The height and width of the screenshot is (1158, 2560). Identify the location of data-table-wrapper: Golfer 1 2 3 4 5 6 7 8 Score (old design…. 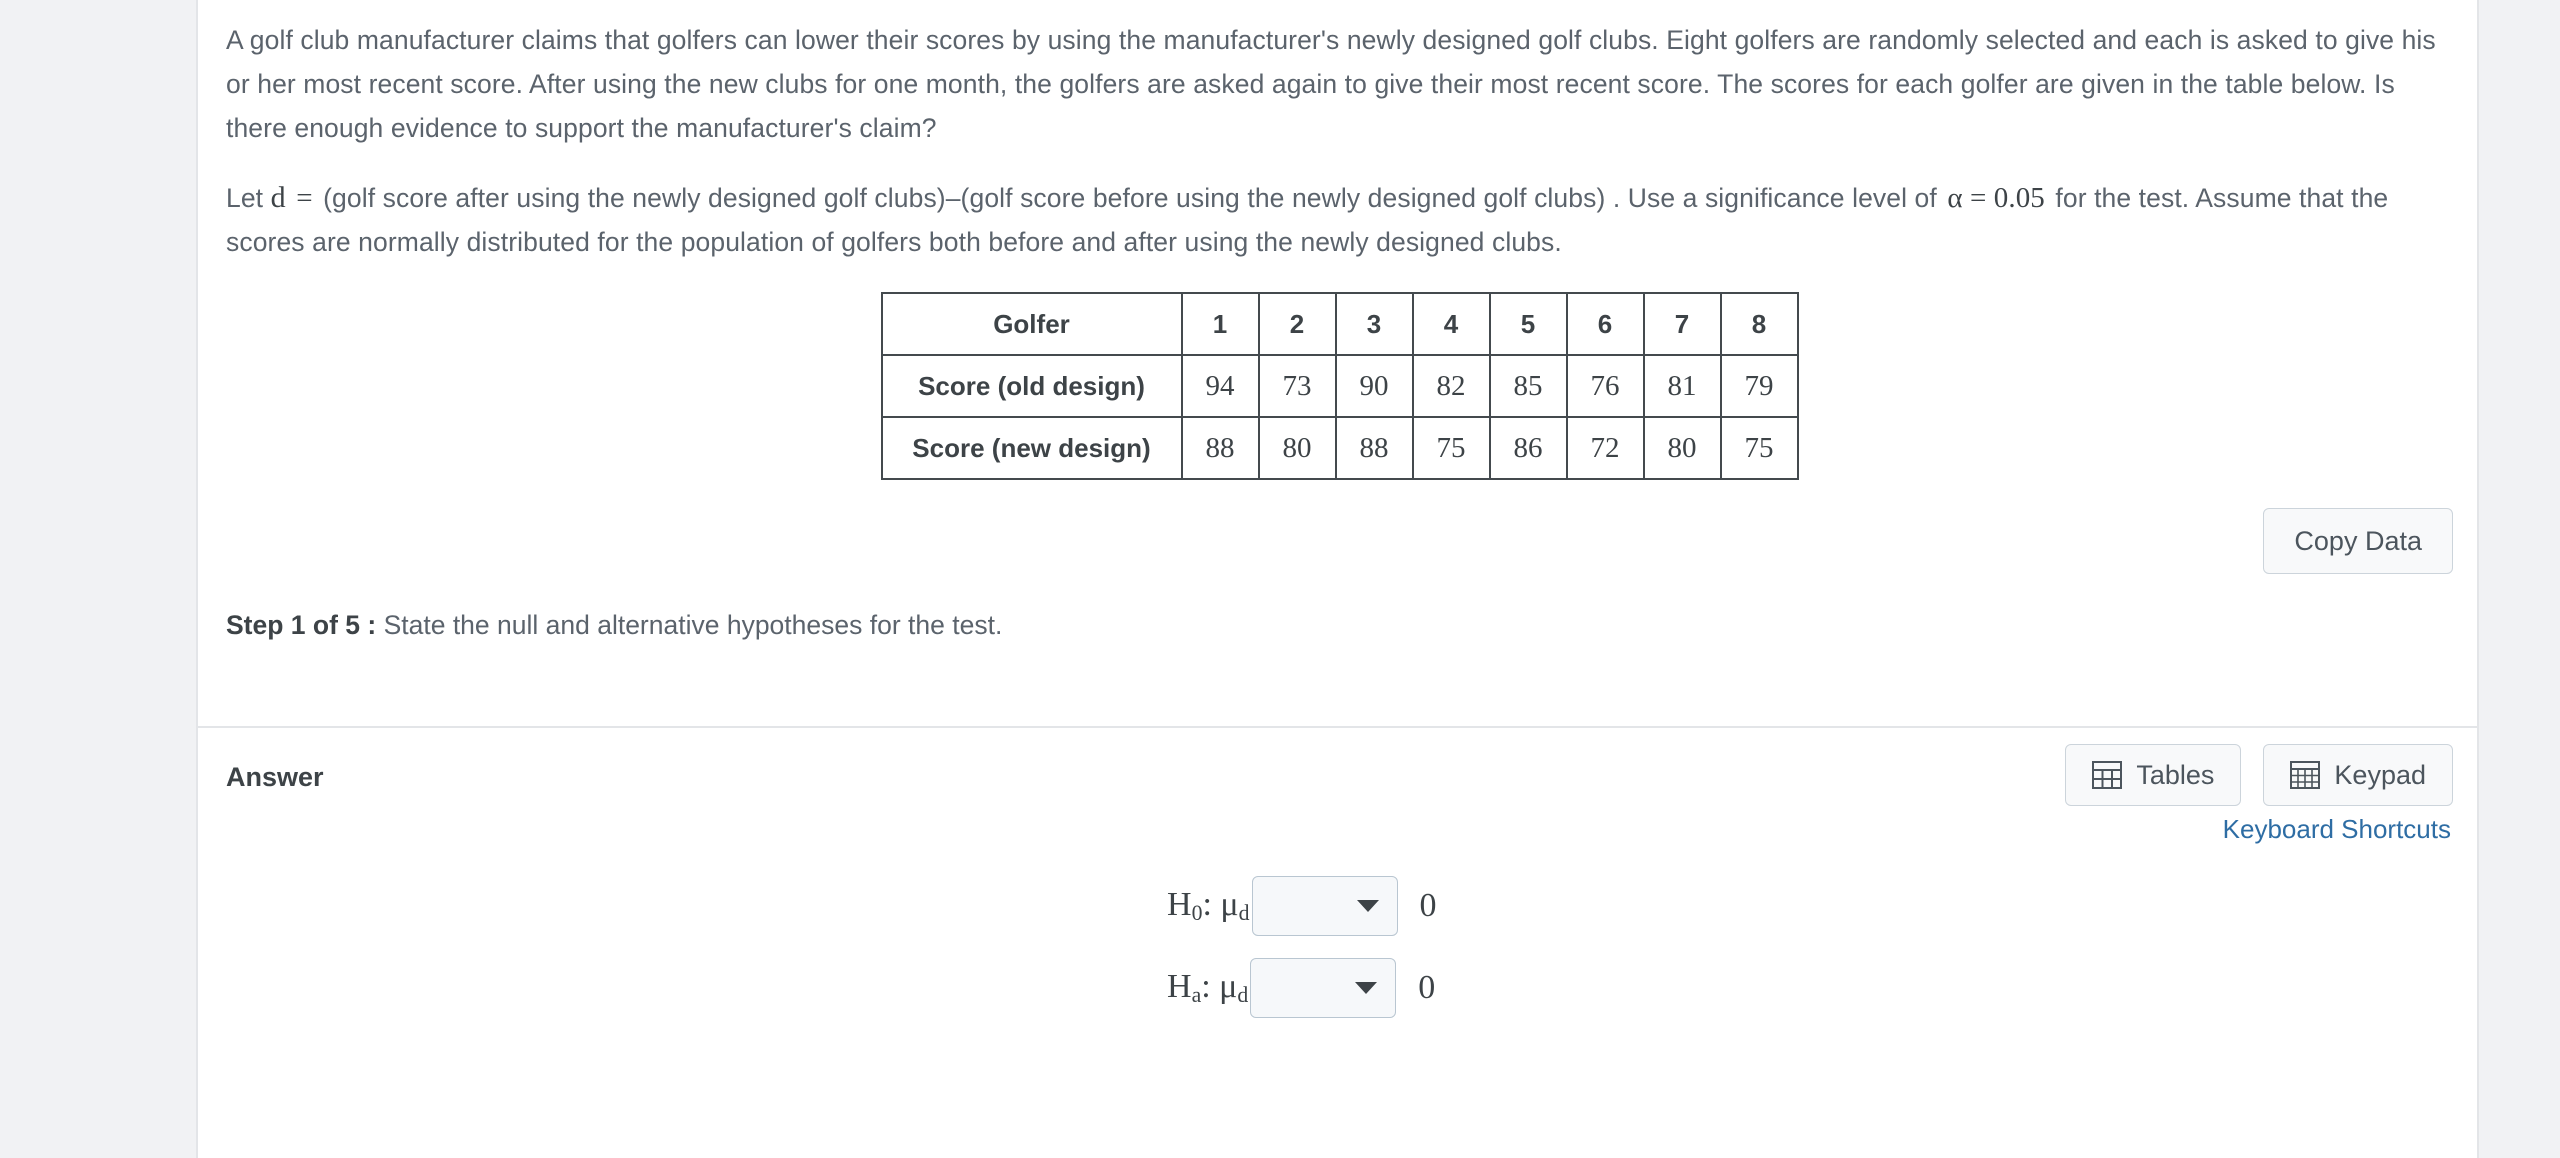
(1339, 386).